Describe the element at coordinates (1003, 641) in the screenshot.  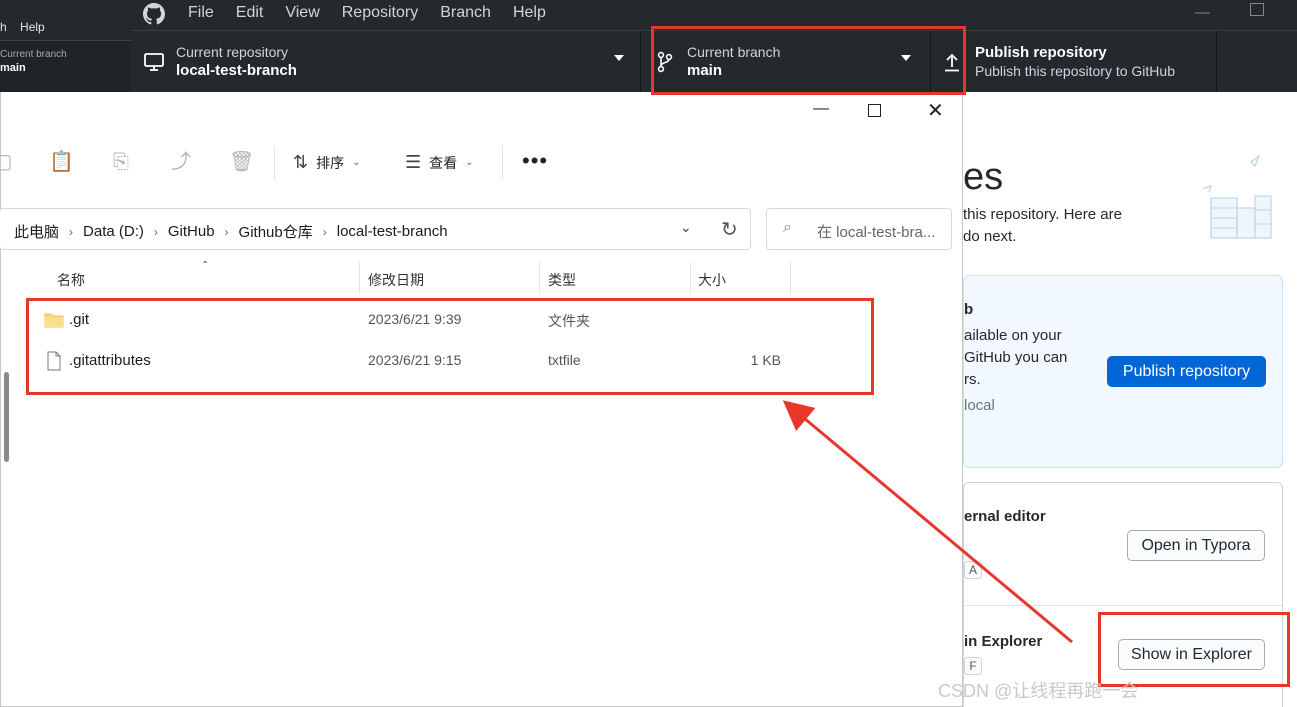
I see `show-in-explorer-title: in Explorer` at that location.